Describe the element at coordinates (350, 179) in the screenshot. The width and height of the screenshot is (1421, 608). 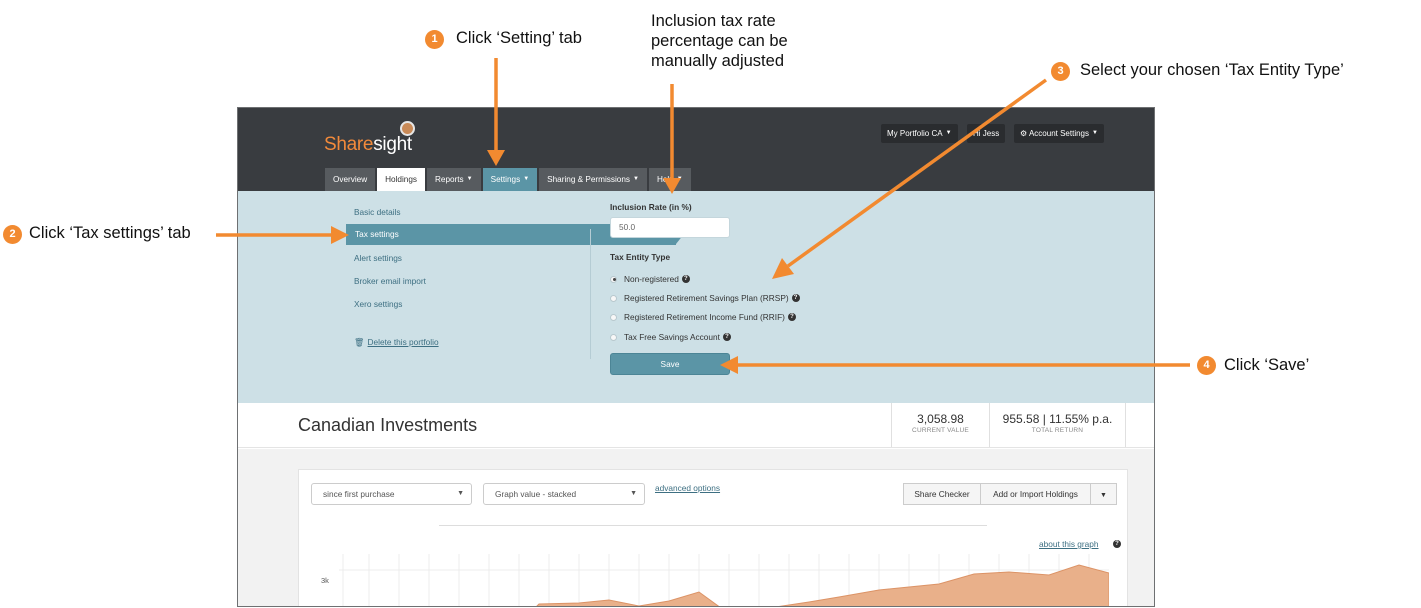
I see `tab-overview: Overview` at that location.